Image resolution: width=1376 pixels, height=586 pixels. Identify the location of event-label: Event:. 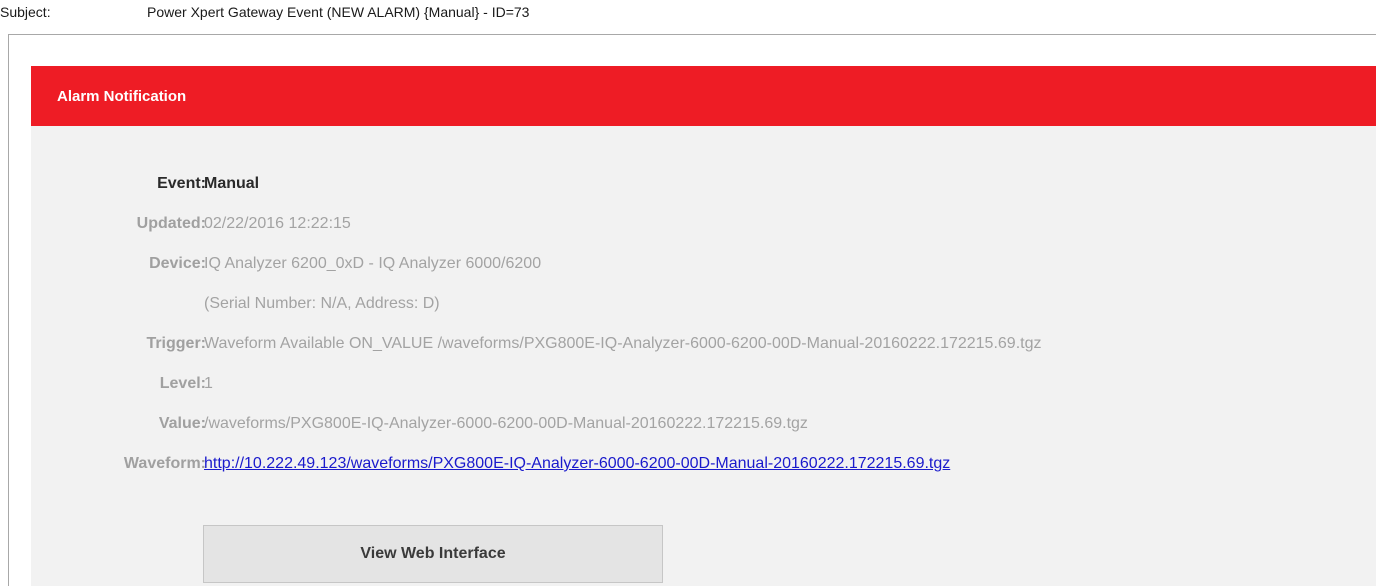
(181, 183).